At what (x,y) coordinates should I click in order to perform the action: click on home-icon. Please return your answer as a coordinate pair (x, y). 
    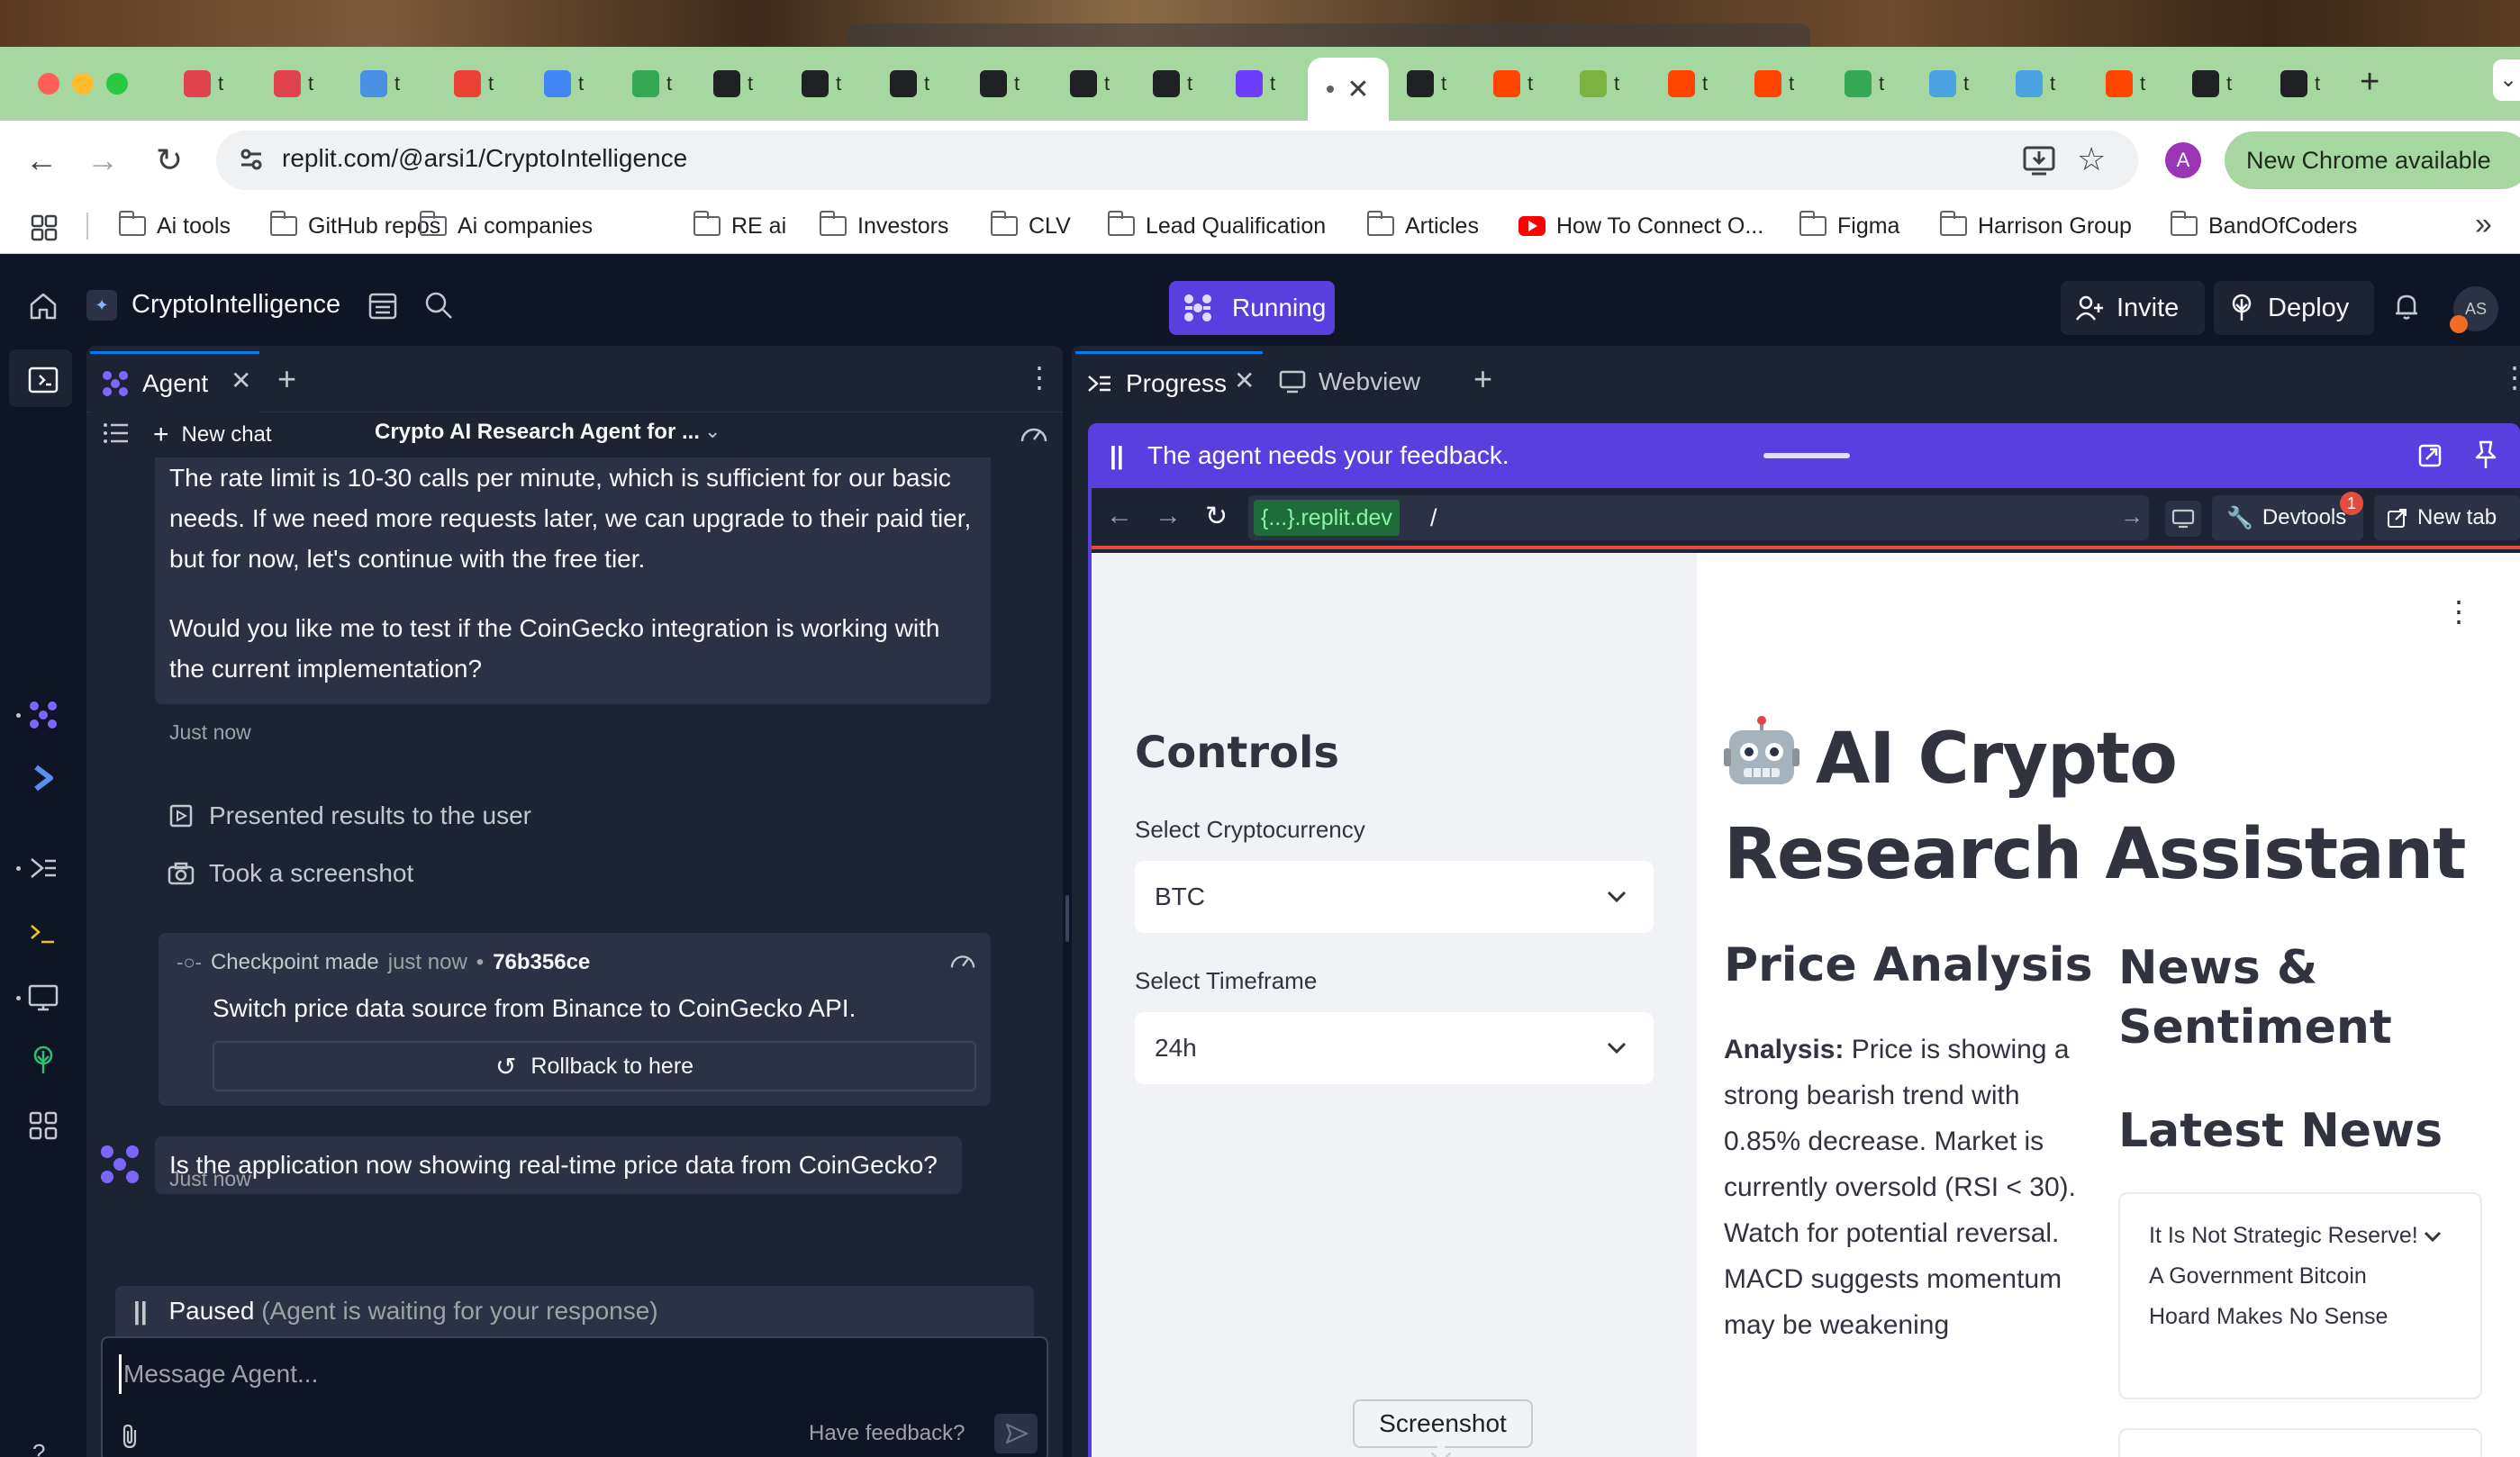
    Looking at the image, I should click on (43, 306).